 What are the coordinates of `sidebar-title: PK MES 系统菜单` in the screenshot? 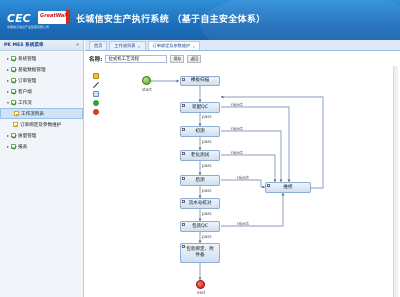 It's located at (24, 45).